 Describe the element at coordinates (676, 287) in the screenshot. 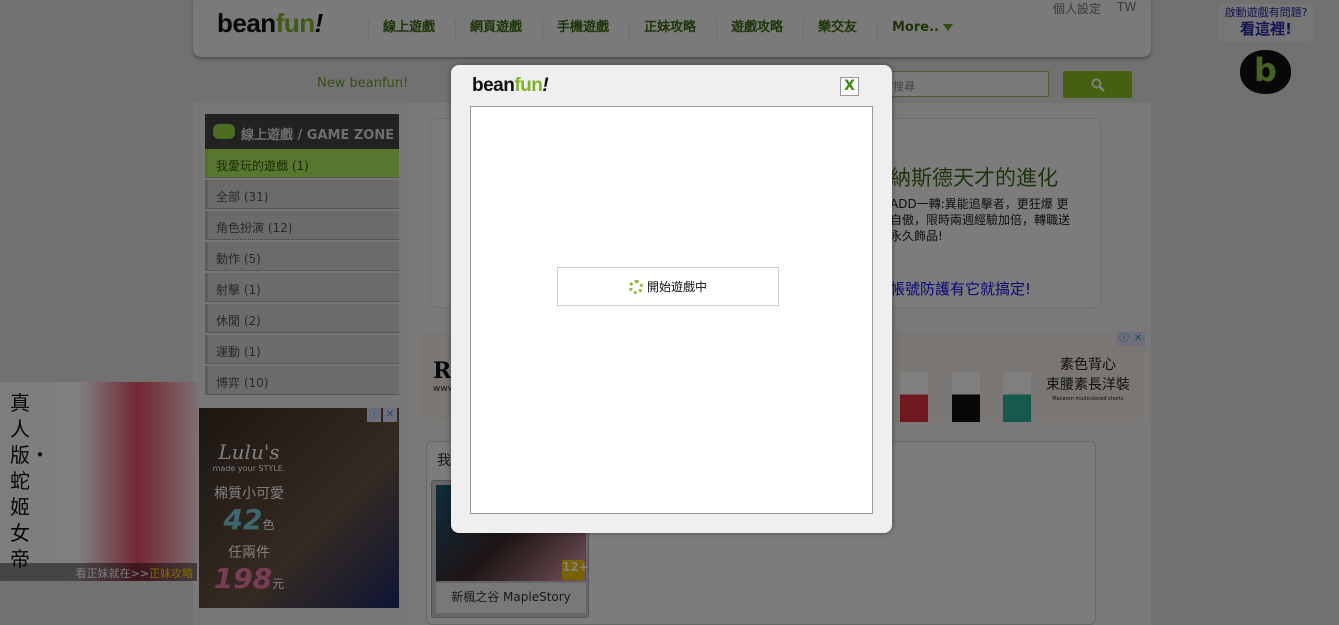

I see `loading-text: 開始遊戲中` at that location.